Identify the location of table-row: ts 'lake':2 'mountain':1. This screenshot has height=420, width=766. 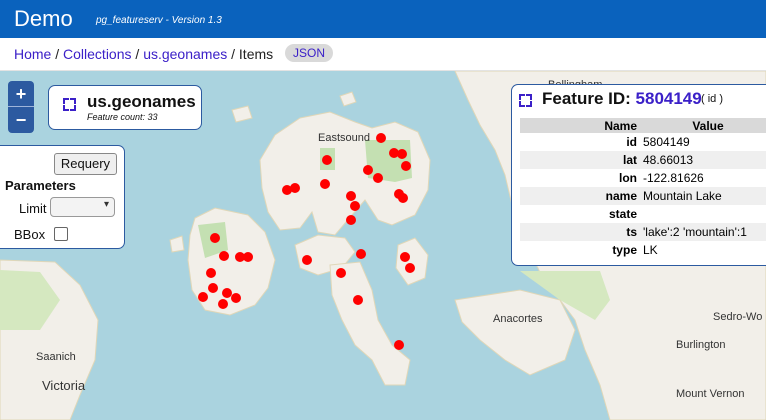
(643, 232).